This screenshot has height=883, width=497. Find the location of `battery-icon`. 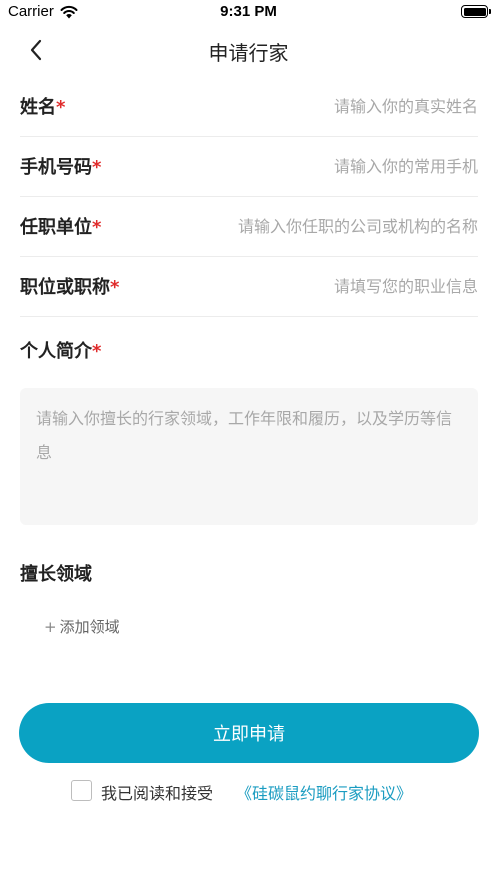

battery-icon is located at coordinates (476, 11).